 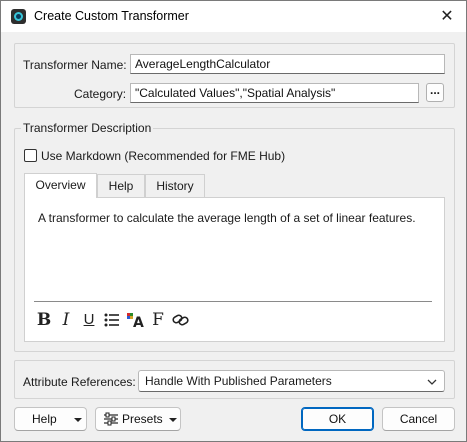 What do you see at coordinates (175, 186) in the screenshot?
I see `tab-history: History` at bounding box center [175, 186].